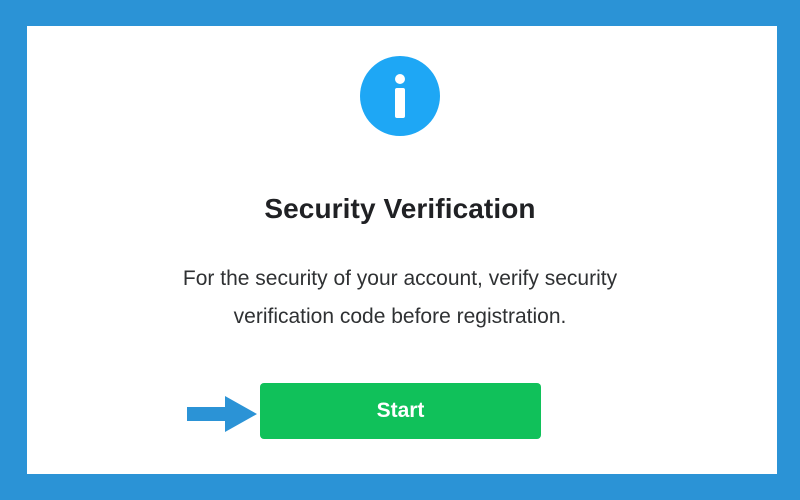  What do you see at coordinates (400, 208) in the screenshot?
I see `page-title: Security Verification` at bounding box center [400, 208].